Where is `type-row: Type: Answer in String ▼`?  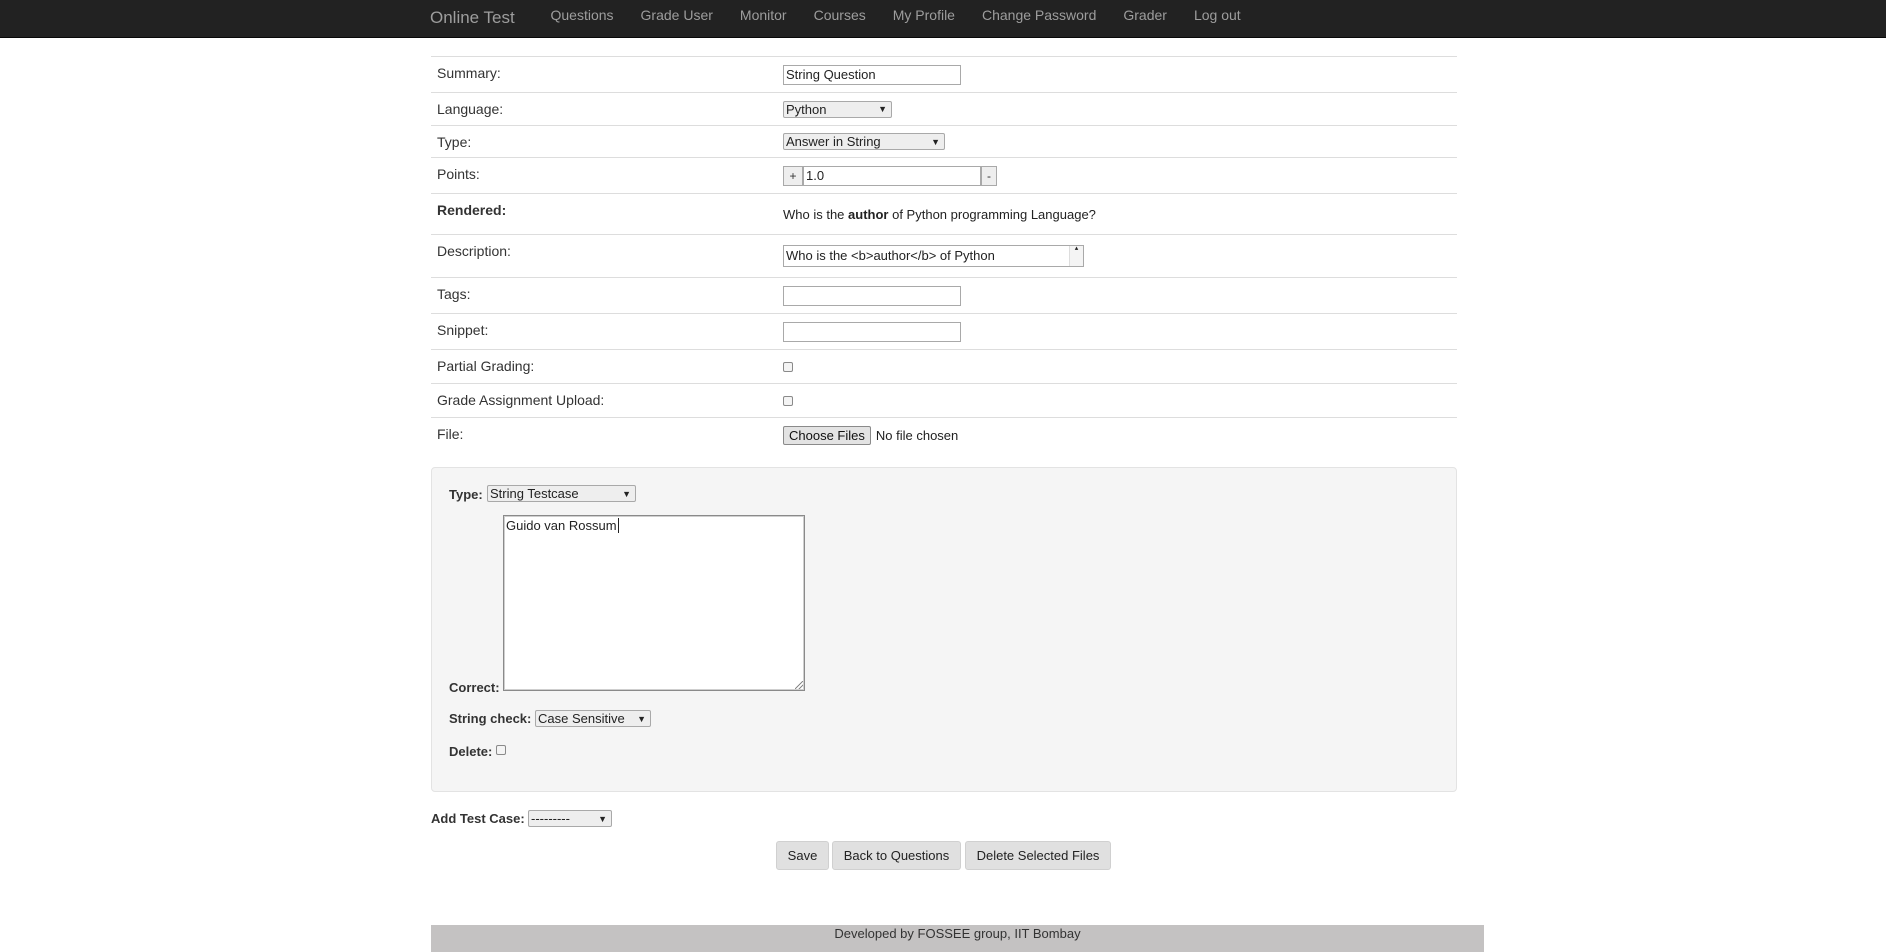
type-row: Type: Answer in String ▼ is located at coordinates (944, 142).